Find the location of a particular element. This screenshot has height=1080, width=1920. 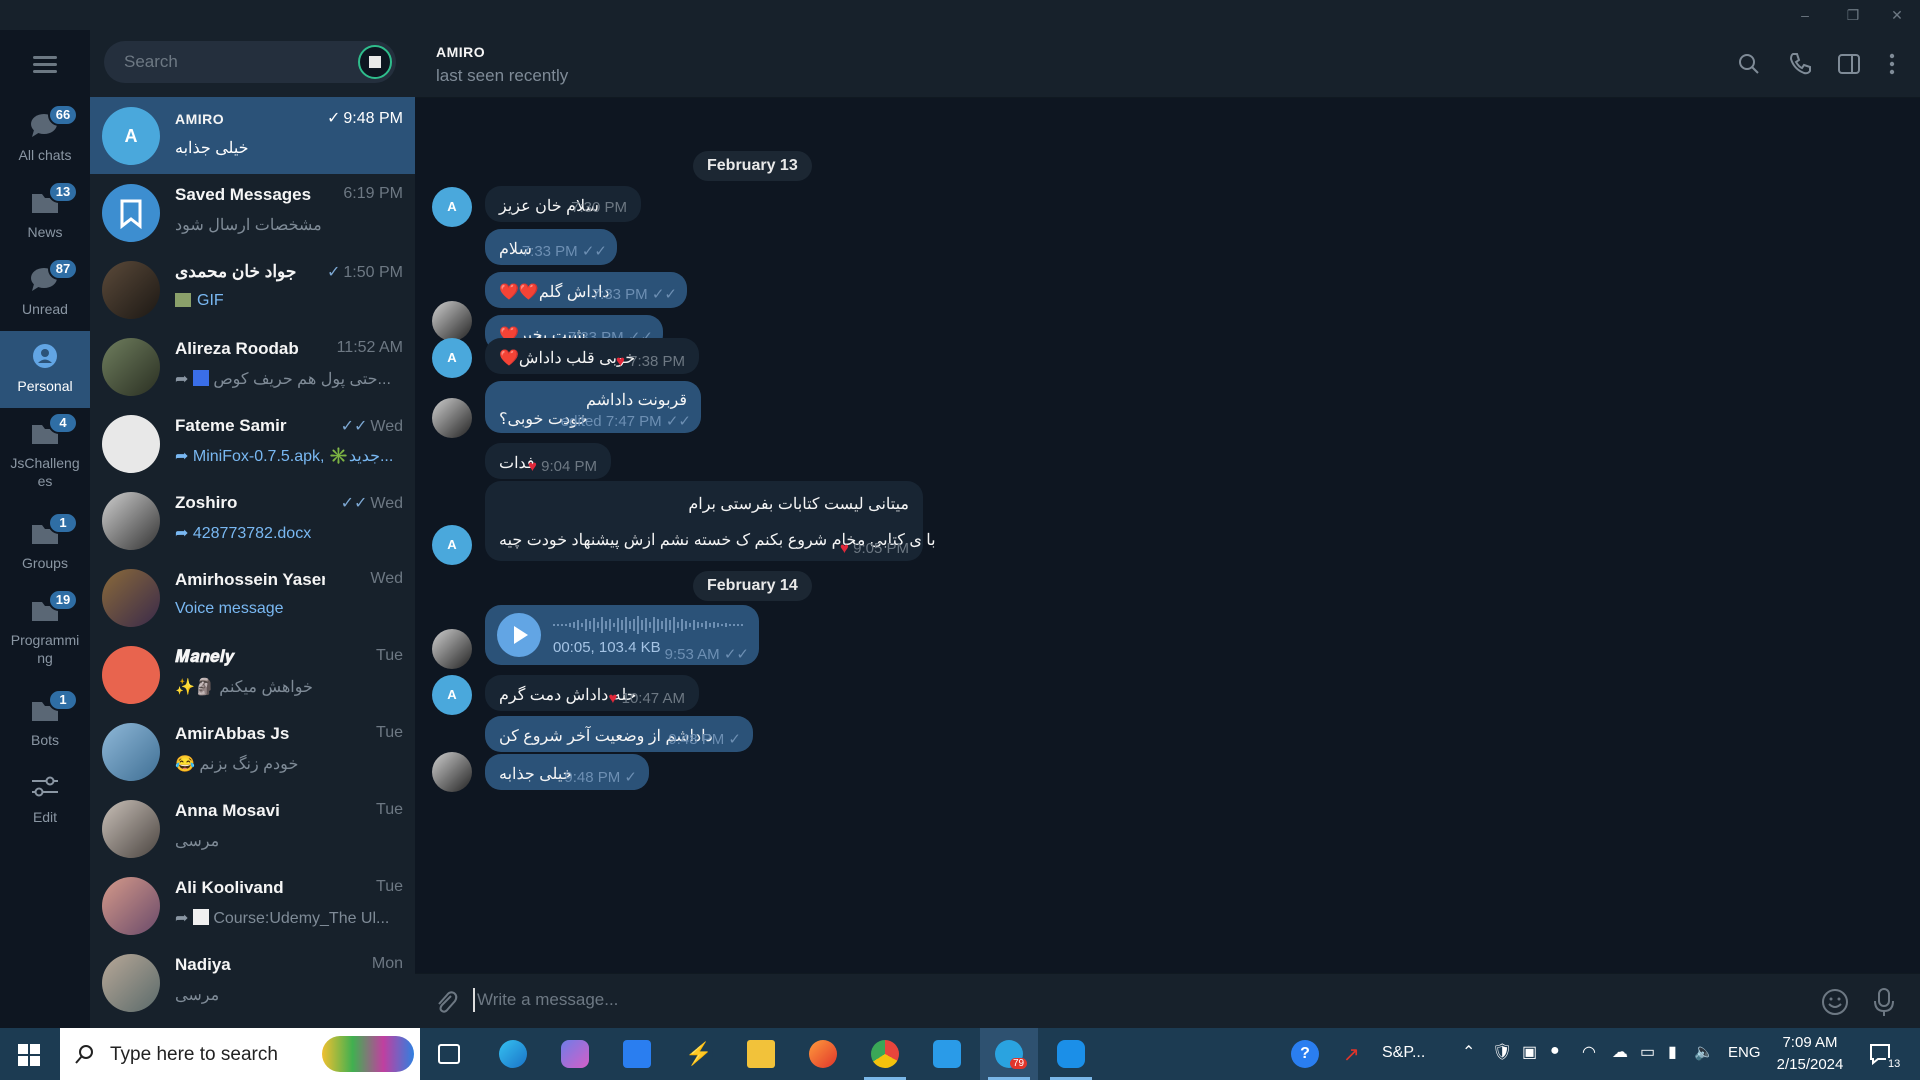

search-placeholder: Search is located at coordinates (151, 61).